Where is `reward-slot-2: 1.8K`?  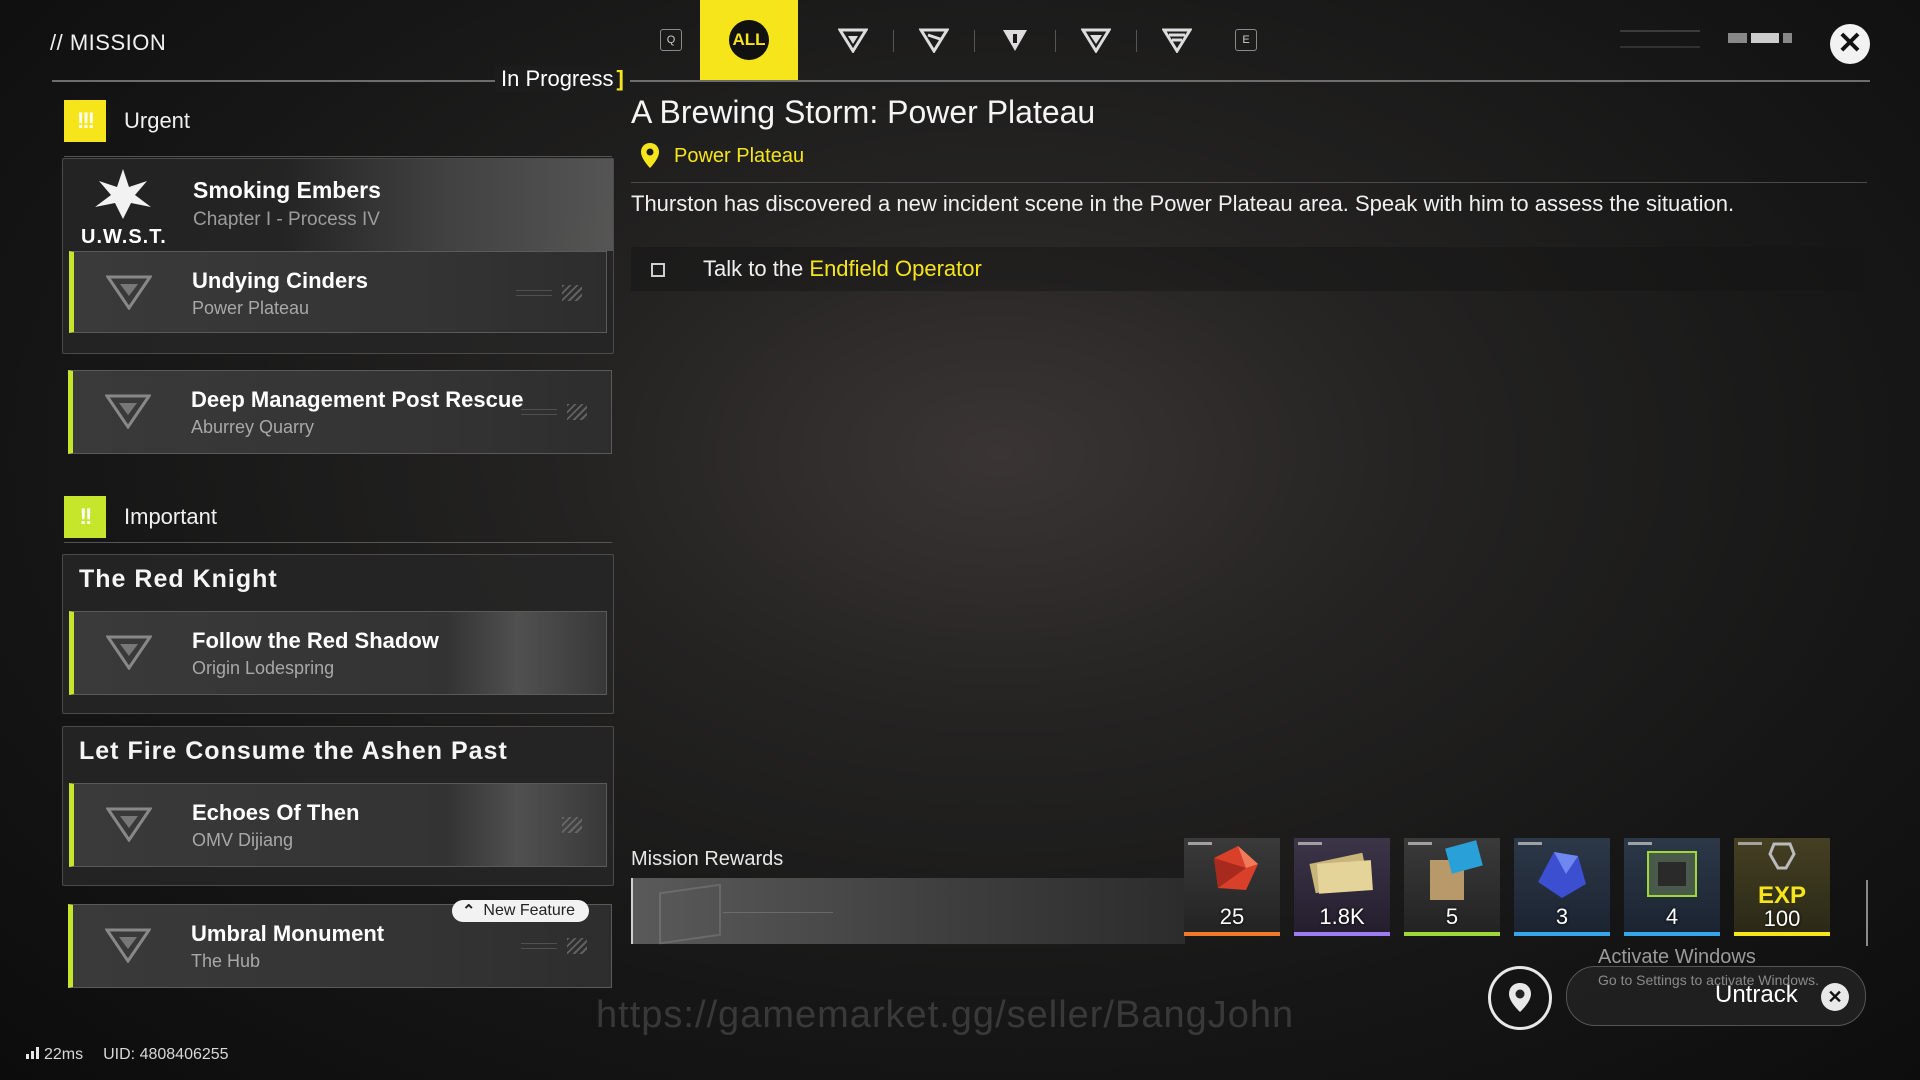 reward-slot-2: 1.8K is located at coordinates (1342, 887).